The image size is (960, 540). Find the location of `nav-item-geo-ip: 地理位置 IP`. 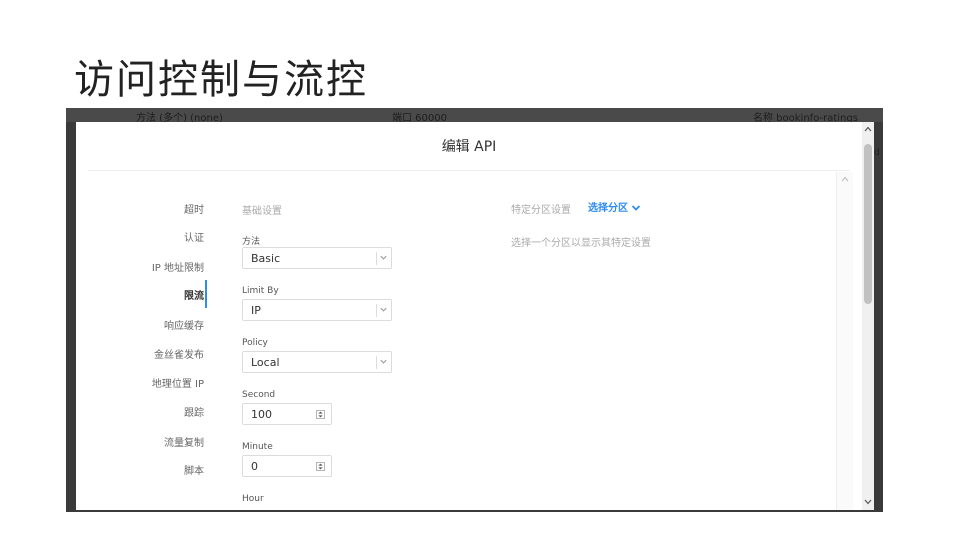

nav-item-geo-ip: 地理位置 IP is located at coordinates (178, 382).